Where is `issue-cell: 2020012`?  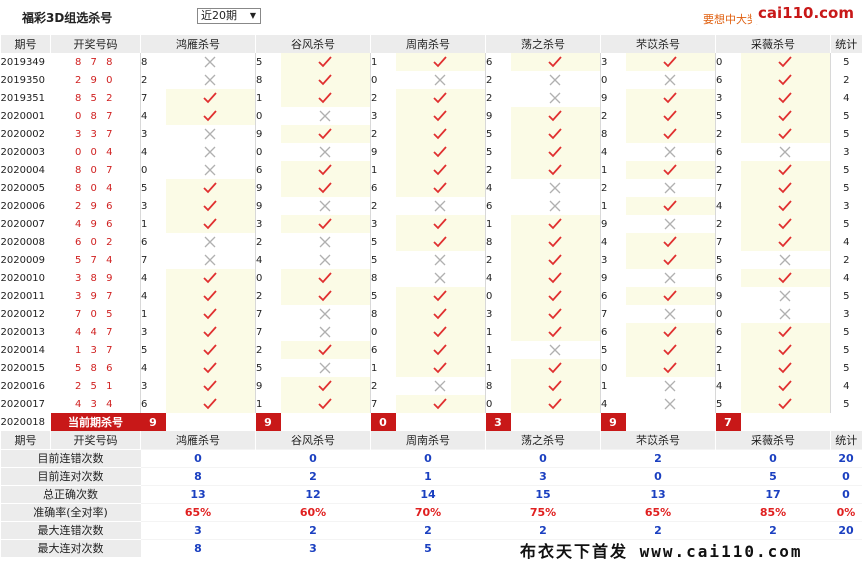
issue-cell: 2020012 is located at coordinates (23, 314).